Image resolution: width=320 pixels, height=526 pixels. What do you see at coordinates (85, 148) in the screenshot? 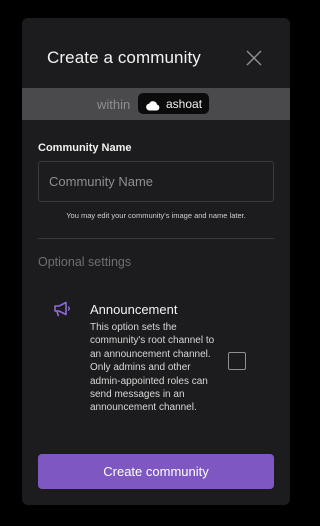
I see `community-name-label: Community Name` at bounding box center [85, 148].